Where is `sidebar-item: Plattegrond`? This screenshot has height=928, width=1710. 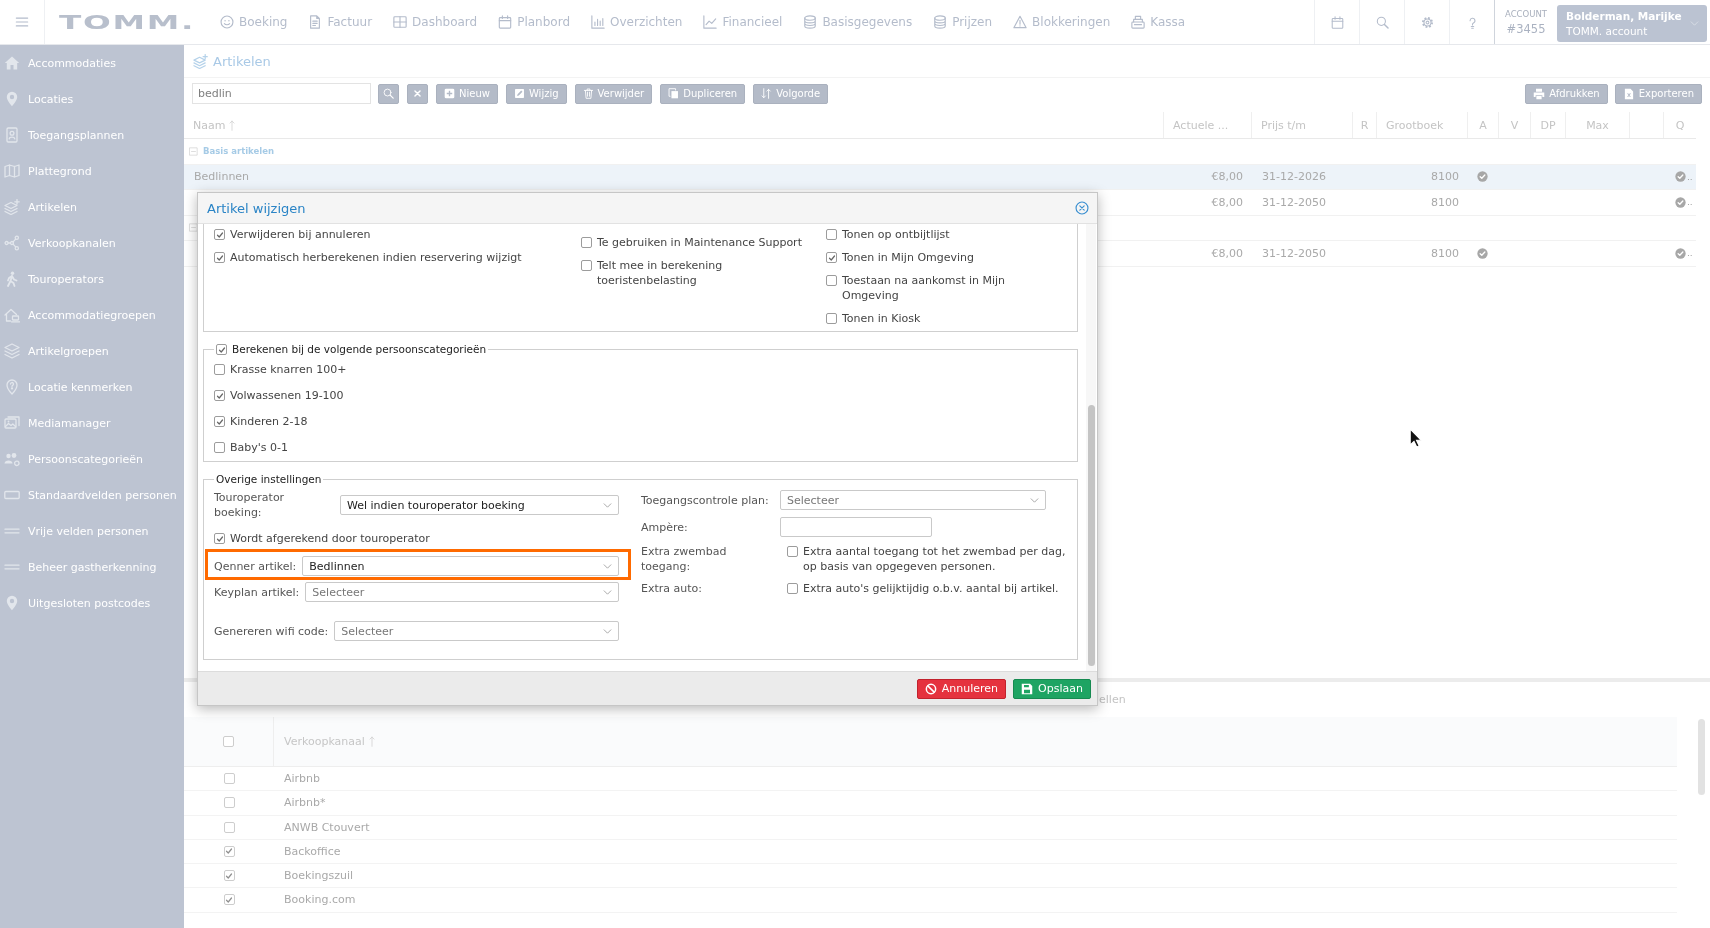
sidebar-item: Plattegrond is located at coordinates (92, 171).